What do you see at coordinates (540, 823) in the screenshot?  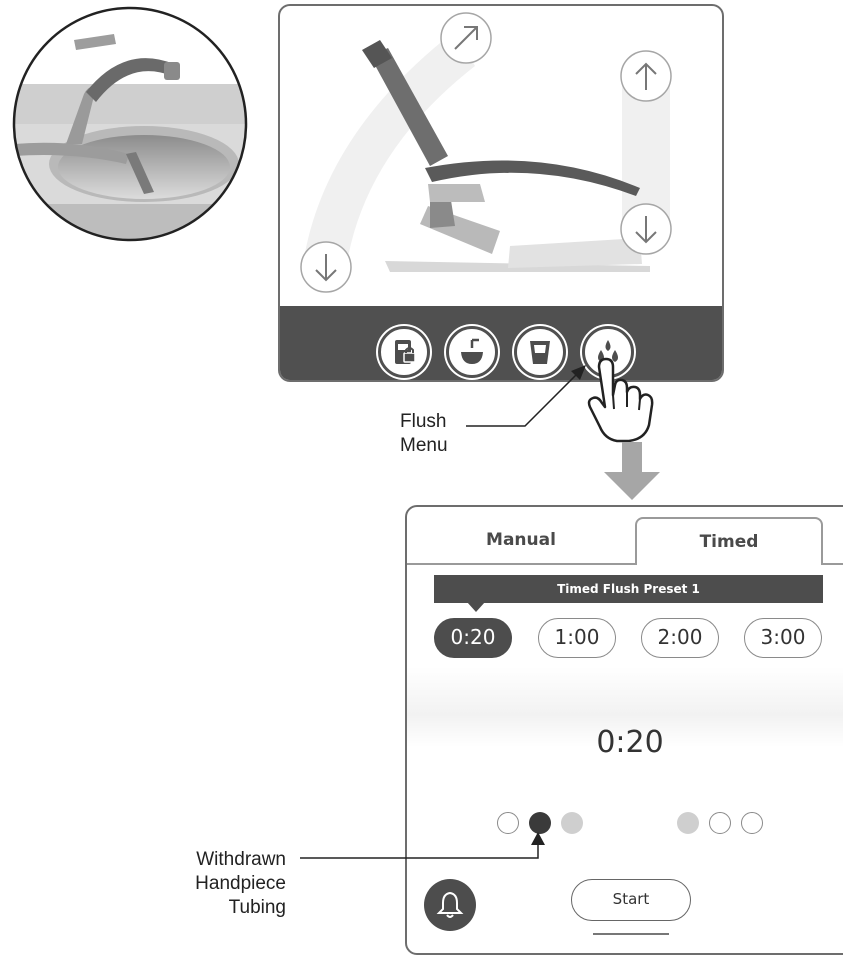 I see `handpiece-indicator-withdrawn` at bounding box center [540, 823].